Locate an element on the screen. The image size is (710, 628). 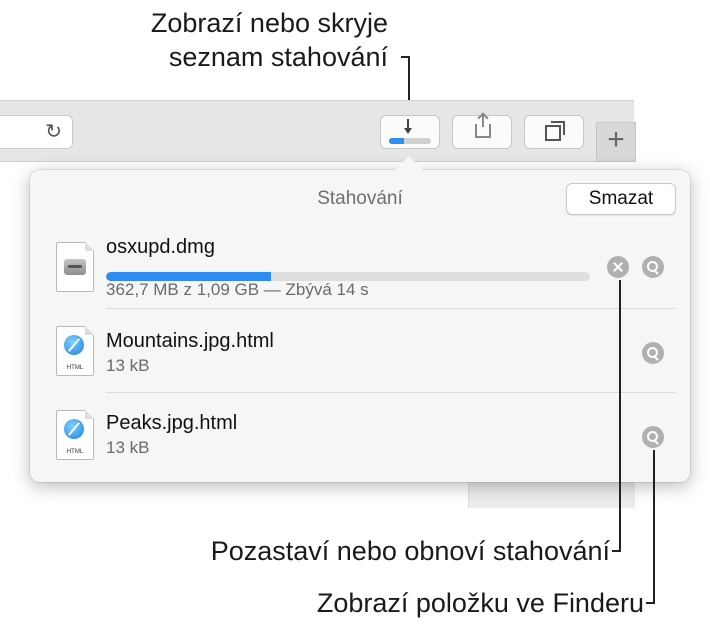
show-tabs-button is located at coordinates (554, 132).